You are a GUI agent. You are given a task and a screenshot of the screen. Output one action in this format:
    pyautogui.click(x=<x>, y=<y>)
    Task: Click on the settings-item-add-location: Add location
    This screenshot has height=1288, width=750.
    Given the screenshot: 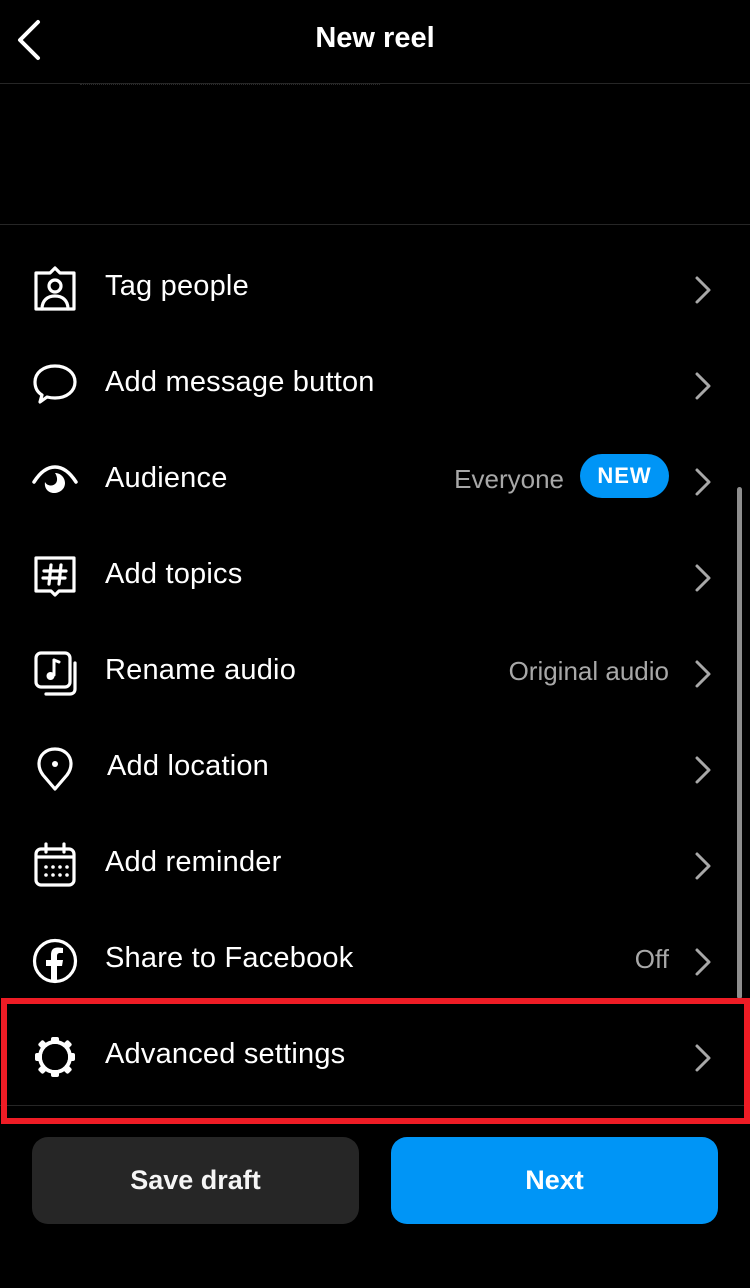 What is the action you would take?
    pyautogui.click(x=375, y=769)
    